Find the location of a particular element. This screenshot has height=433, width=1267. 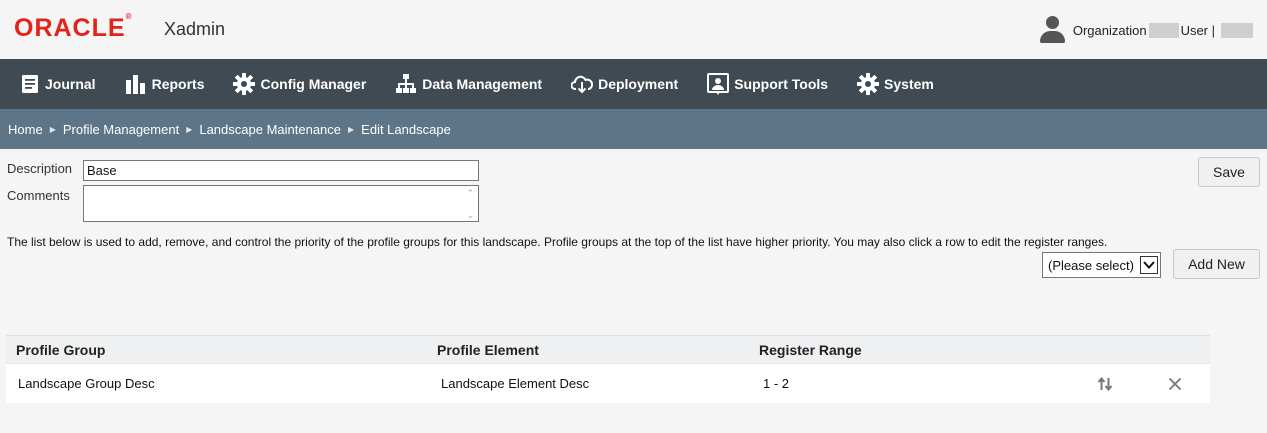

nav-deployment: Deployment is located at coordinates (624, 84).